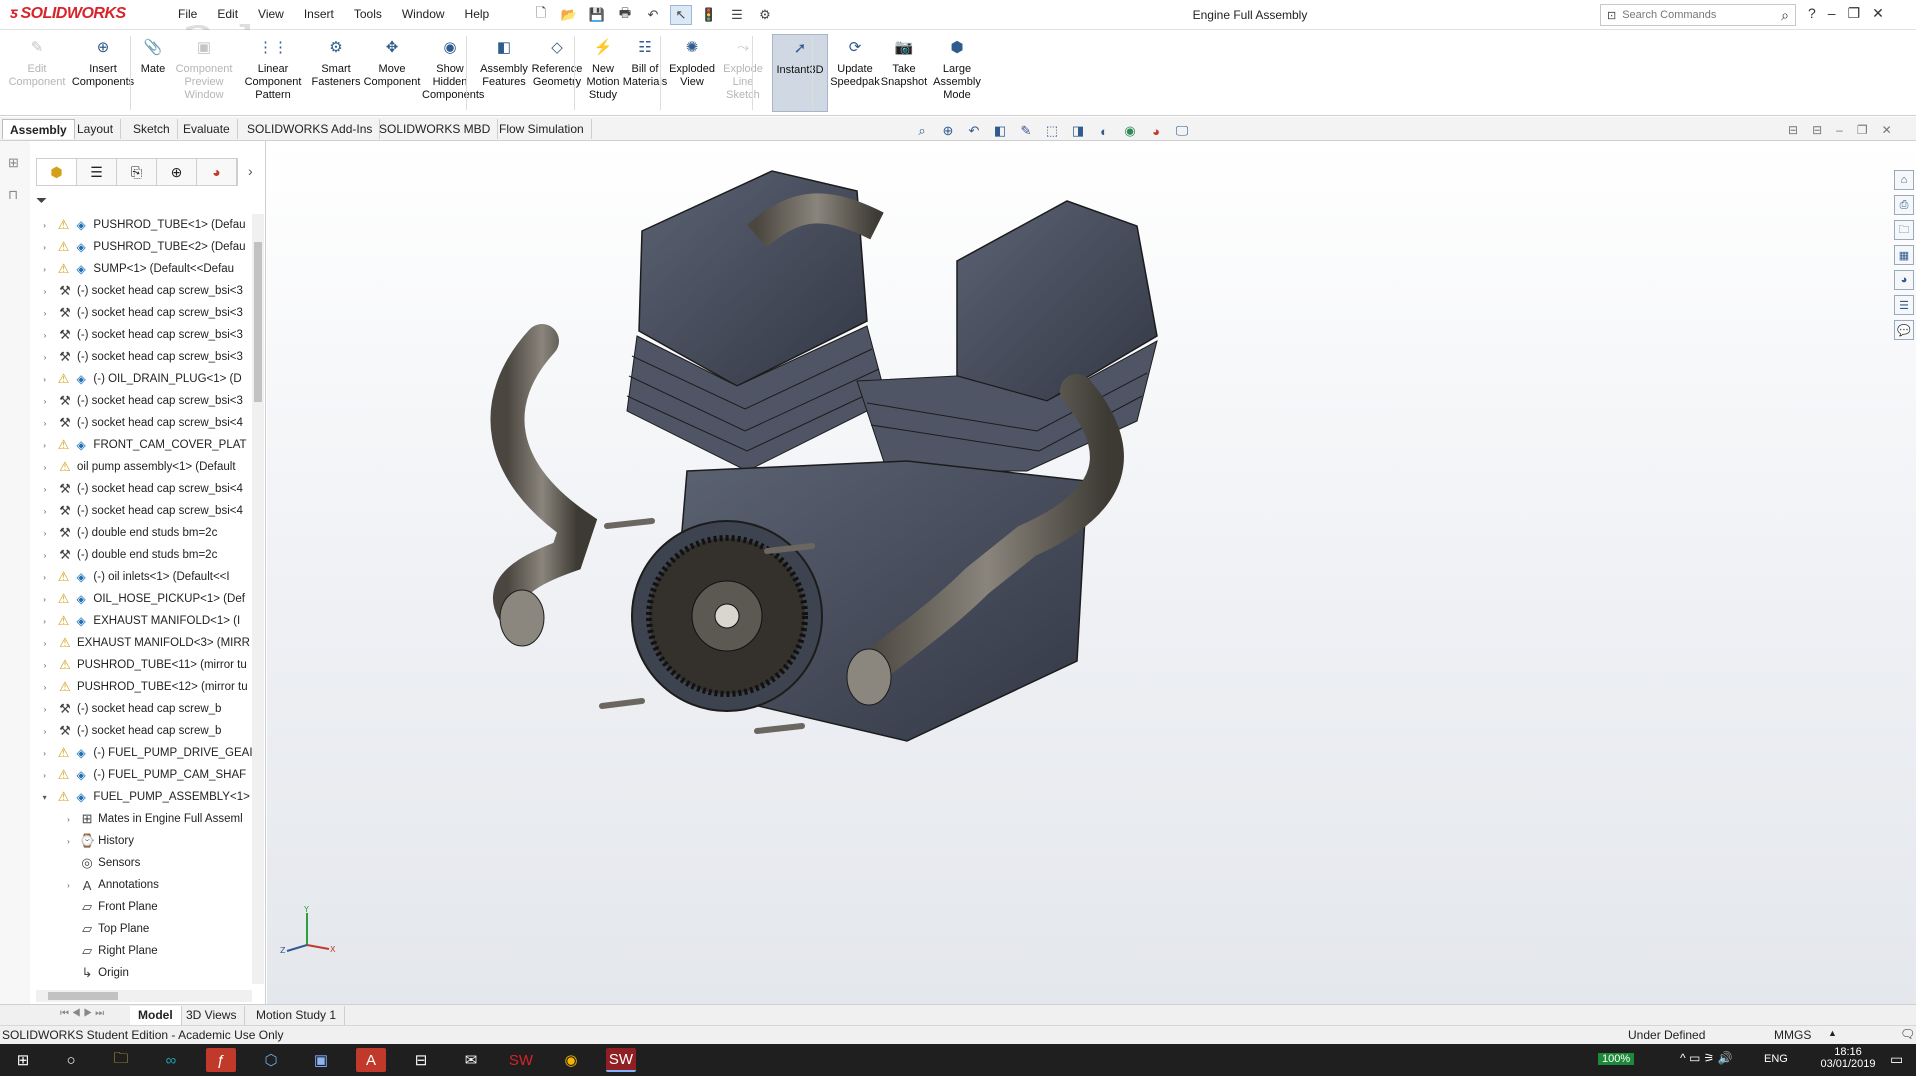 This screenshot has height=1076, width=1916. I want to click on status-units: MMGS, so click(1792, 1035).